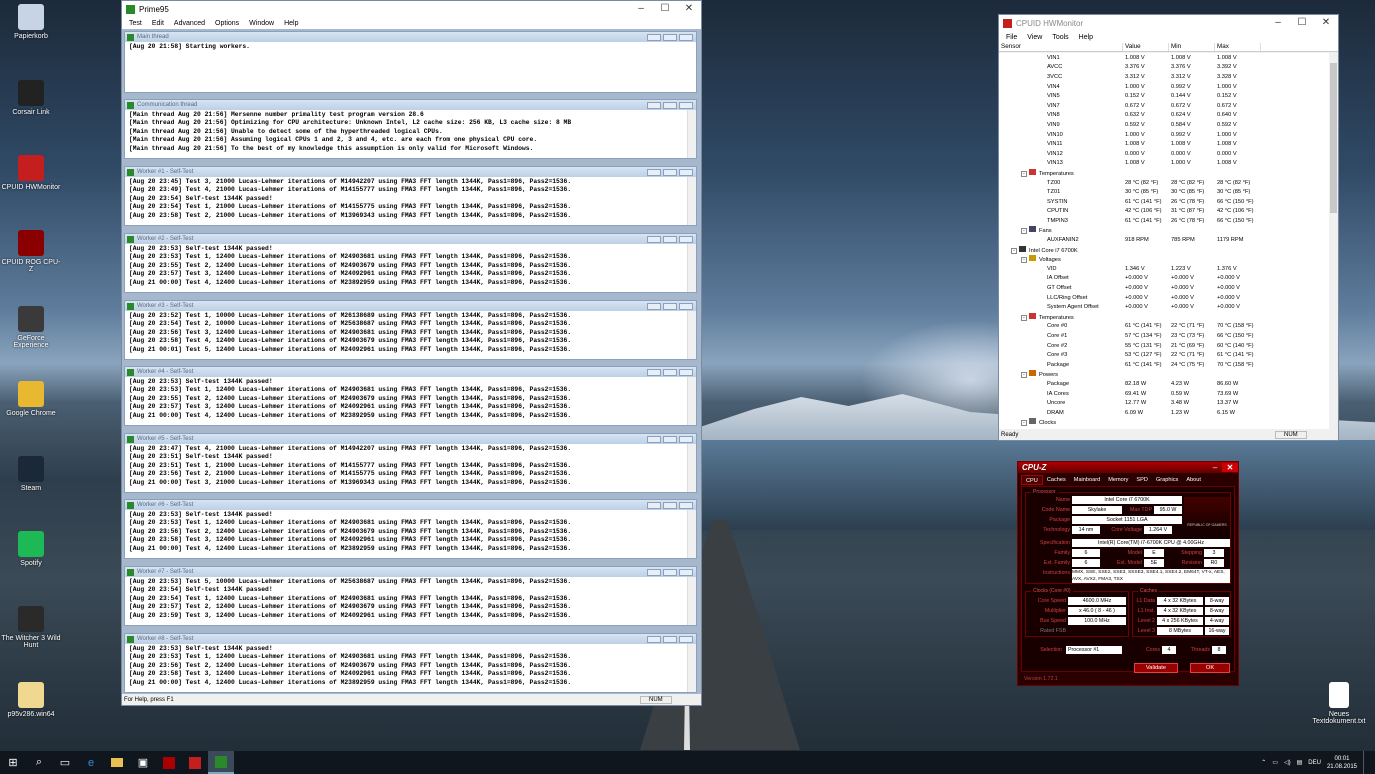 The image size is (1375, 774). Describe the element at coordinates (1164, 77) in the screenshot. I see `sensor-row: 3VCC 3.312 V 3.312 V 3.328 V` at that location.